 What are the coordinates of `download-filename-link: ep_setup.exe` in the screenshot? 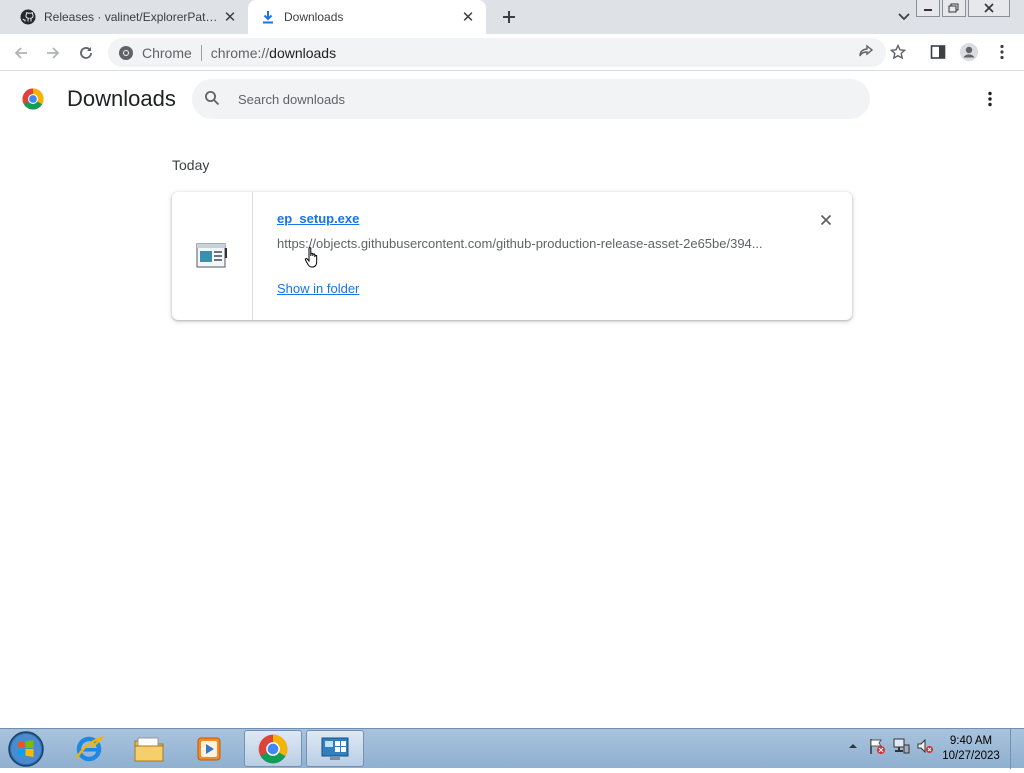 It's located at (318, 218).